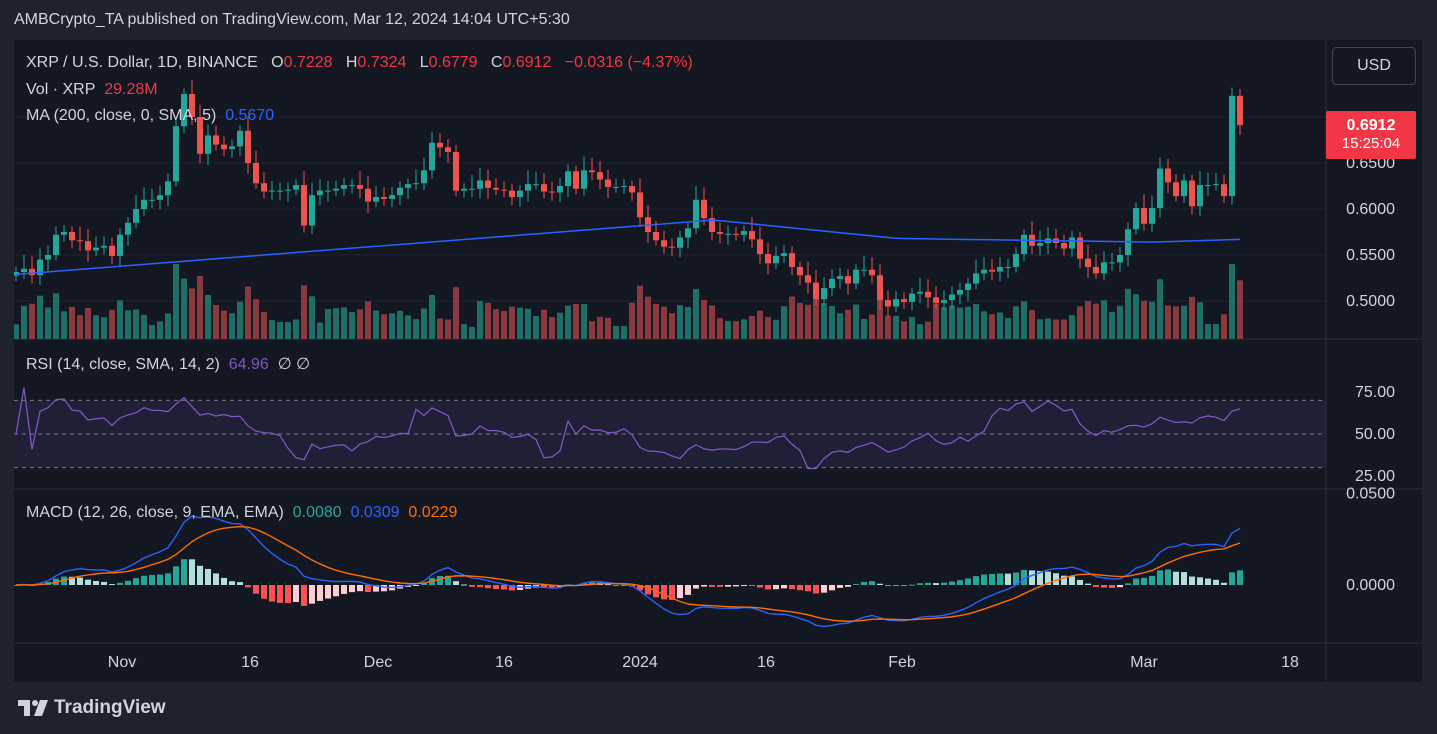 This screenshot has width=1437, height=734. What do you see at coordinates (766, 662) in the screenshot?
I see `time-tick-label: 16` at bounding box center [766, 662].